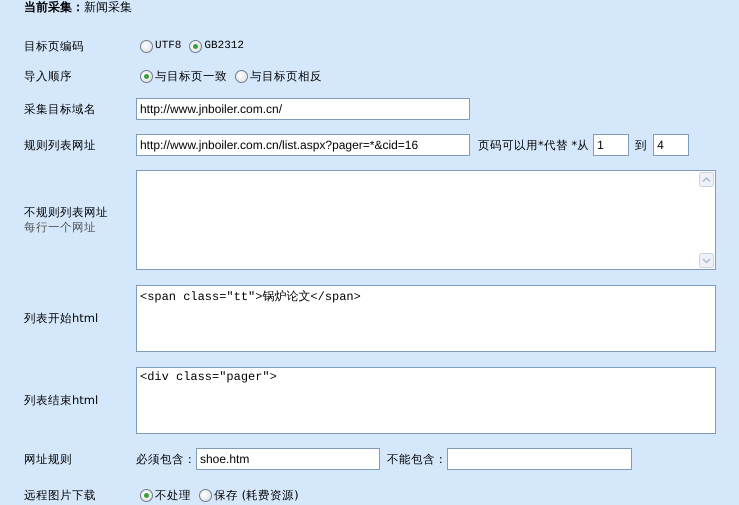 The image size is (739, 505). I want to click on field-label: 网址规则, so click(48, 459).